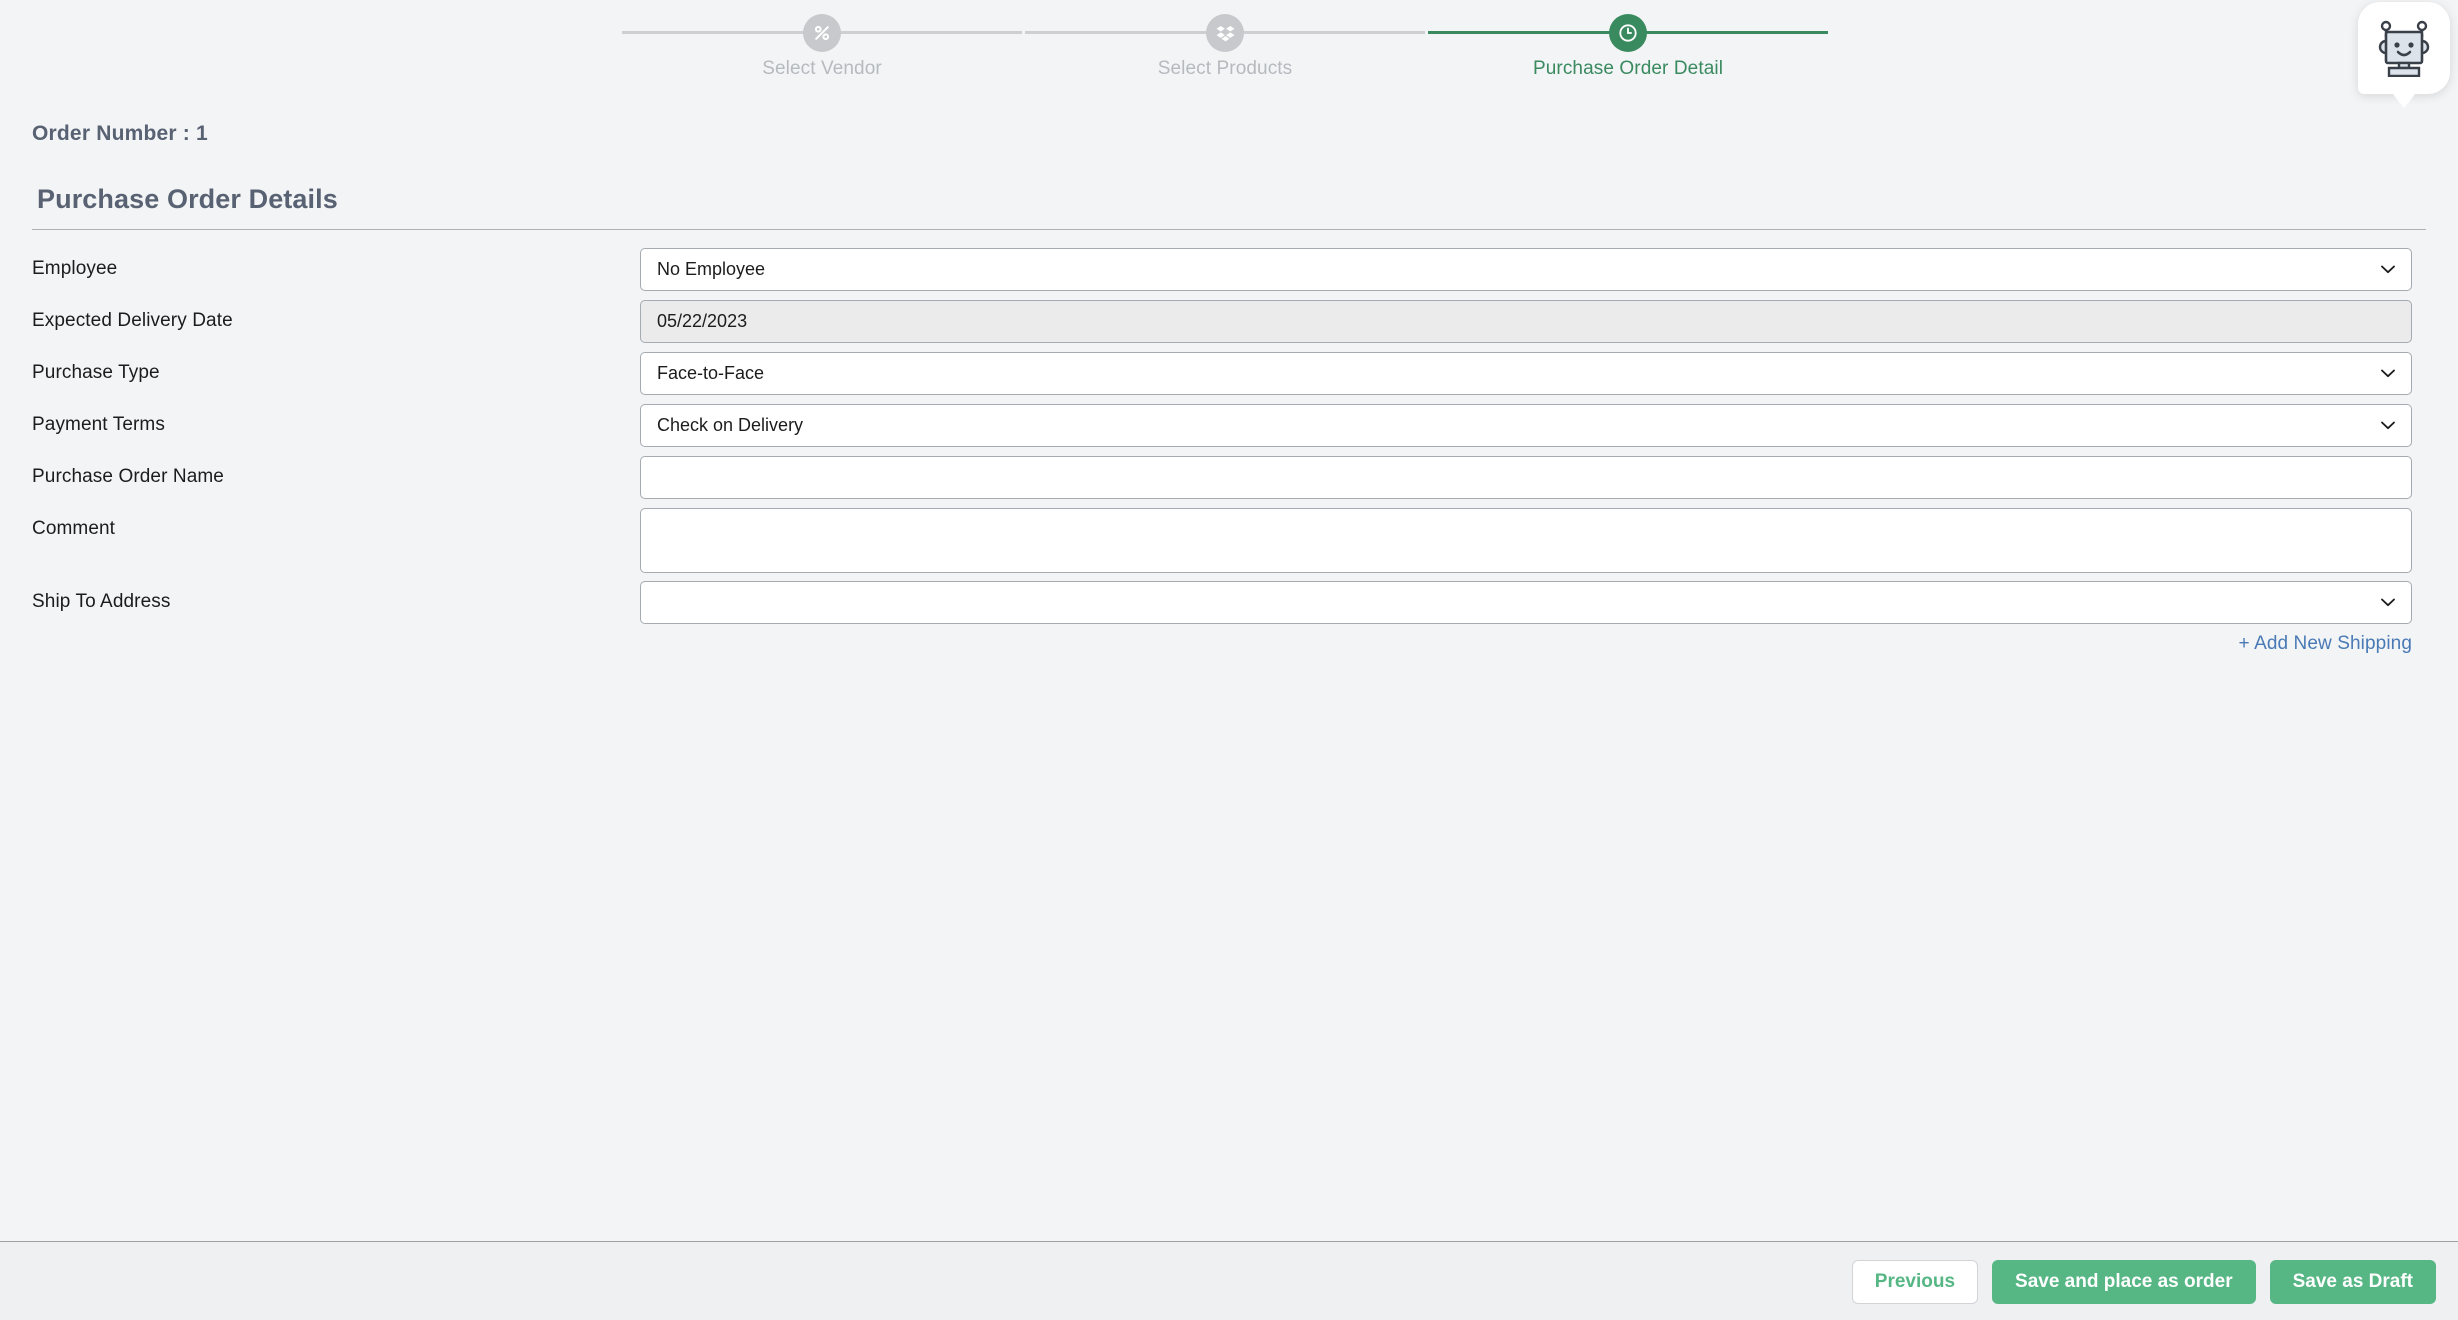  What do you see at coordinates (730, 425) in the screenshot?
I see `payment-terms-select-value: Check on Delivery` at bounding box center [730, 425].